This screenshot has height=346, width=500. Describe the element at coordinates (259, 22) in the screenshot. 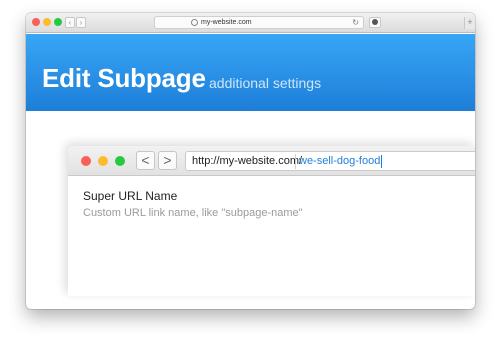

I see `address-bar: my-website.com ↻` at that location.